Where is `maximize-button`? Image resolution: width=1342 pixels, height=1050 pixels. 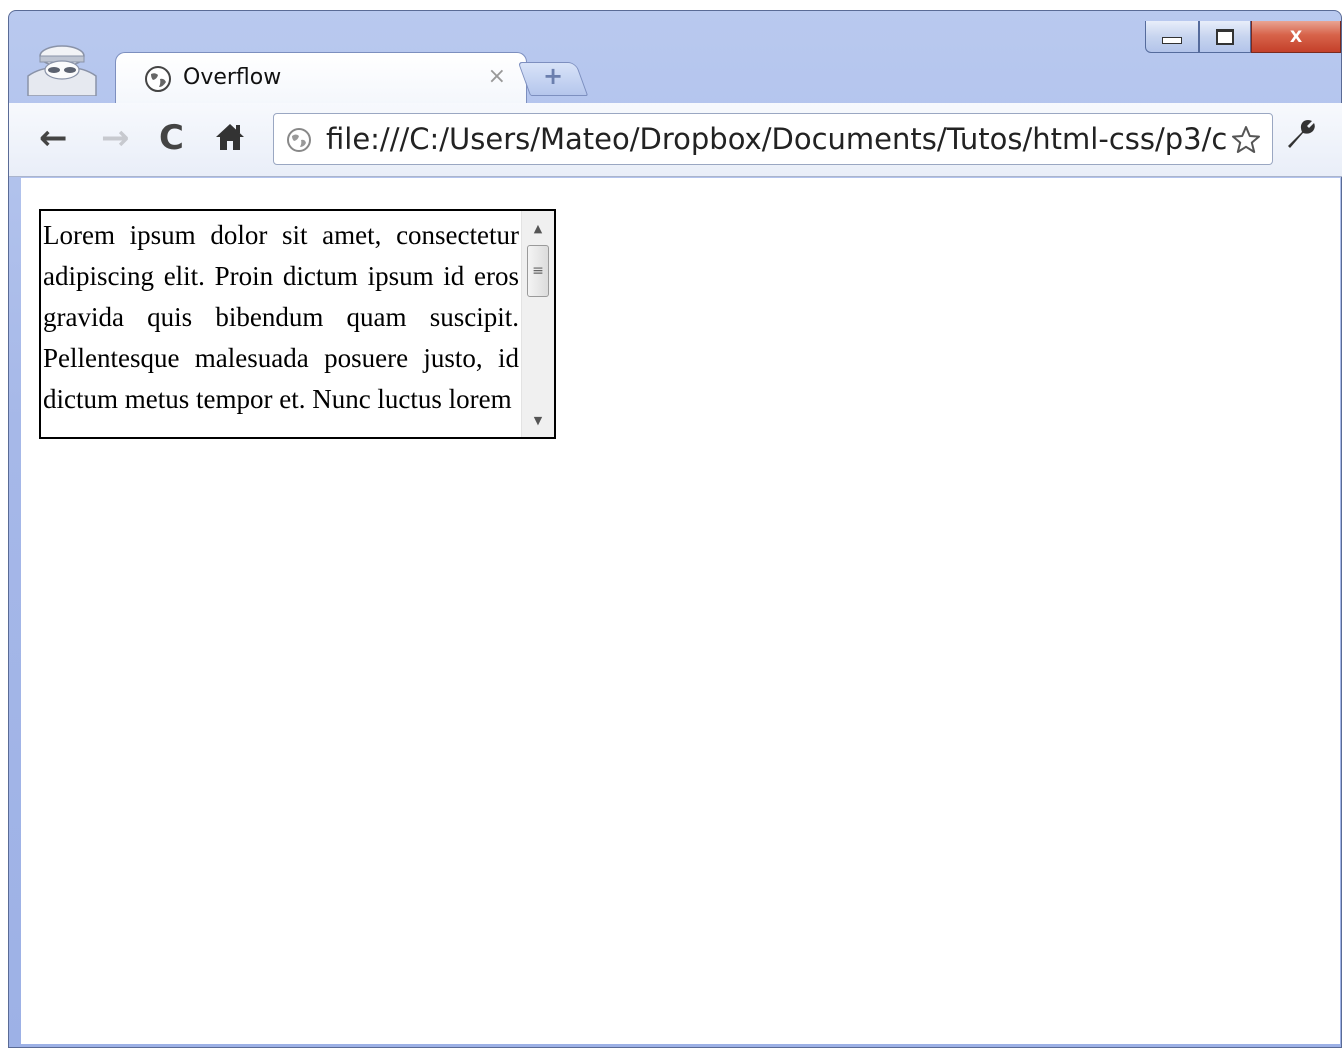 maximize-button is located at coordinates (1225, 37).